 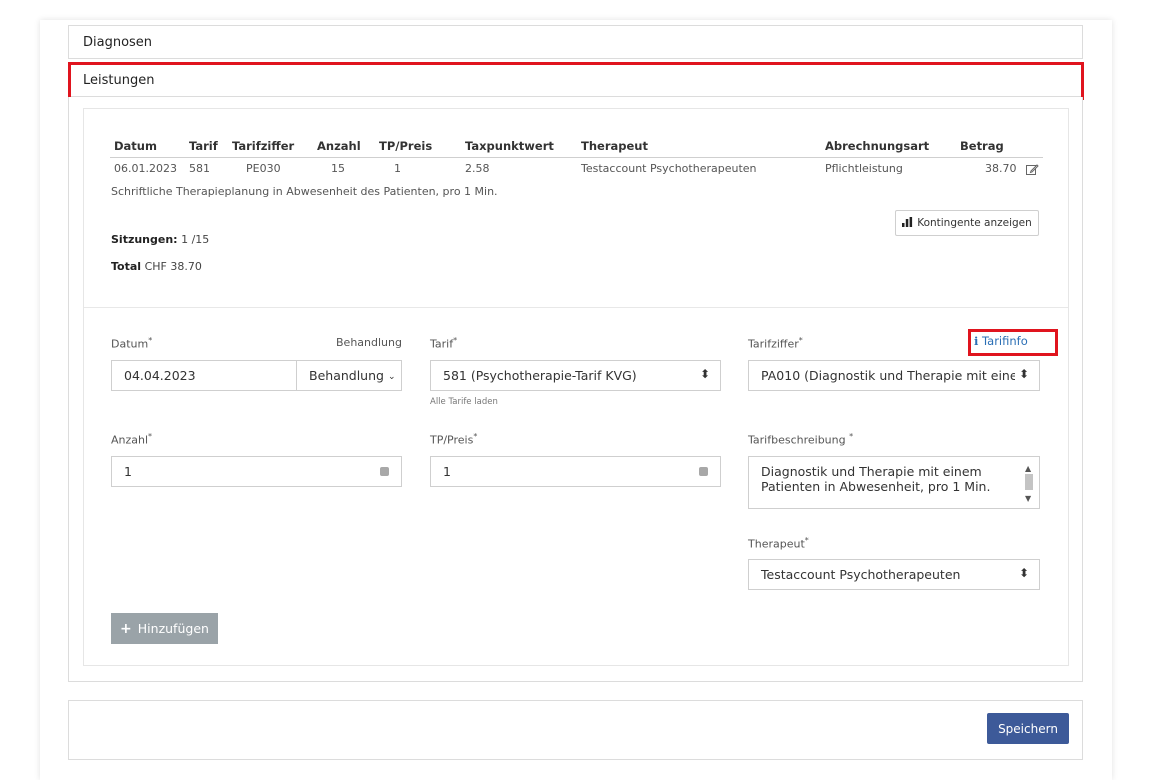 What do you see at coordinates (204, 375) in the screenshot?
I see `datum-input: 04.04.2023` at bounding box center [204, 375].